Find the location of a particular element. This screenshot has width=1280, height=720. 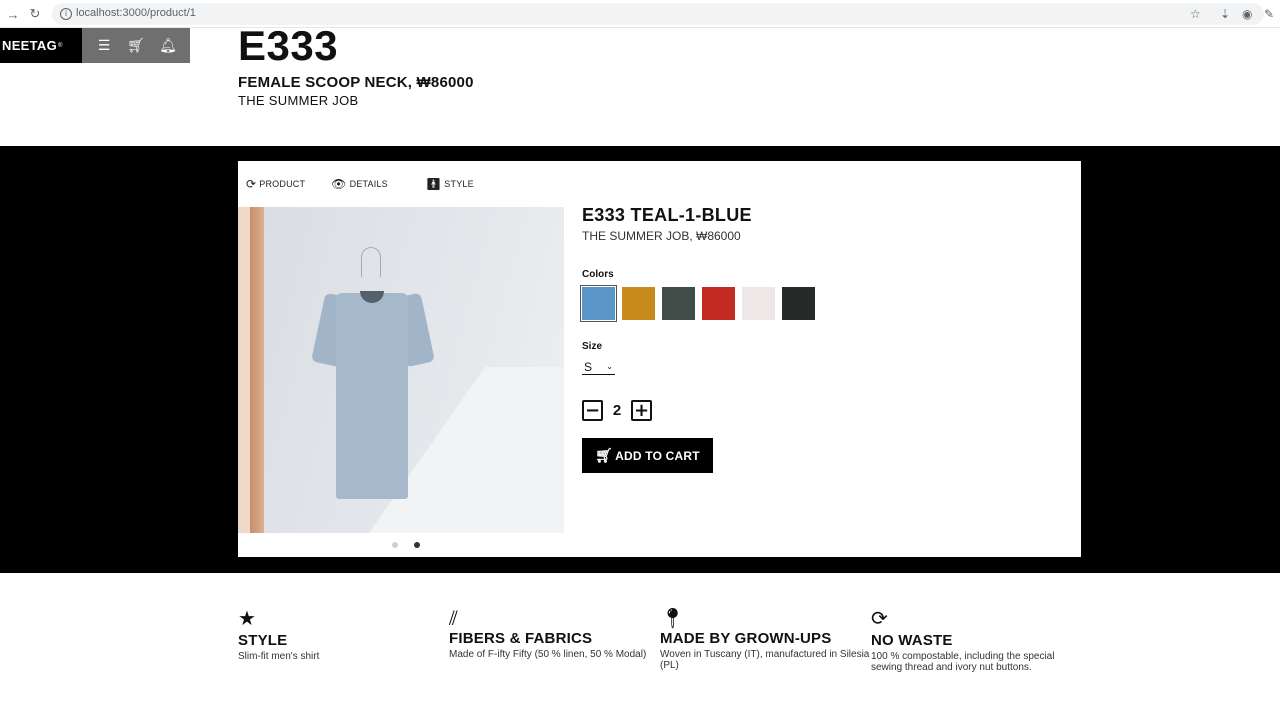

notification-icon: 🔔︎ is located at coordinates (168, 46).